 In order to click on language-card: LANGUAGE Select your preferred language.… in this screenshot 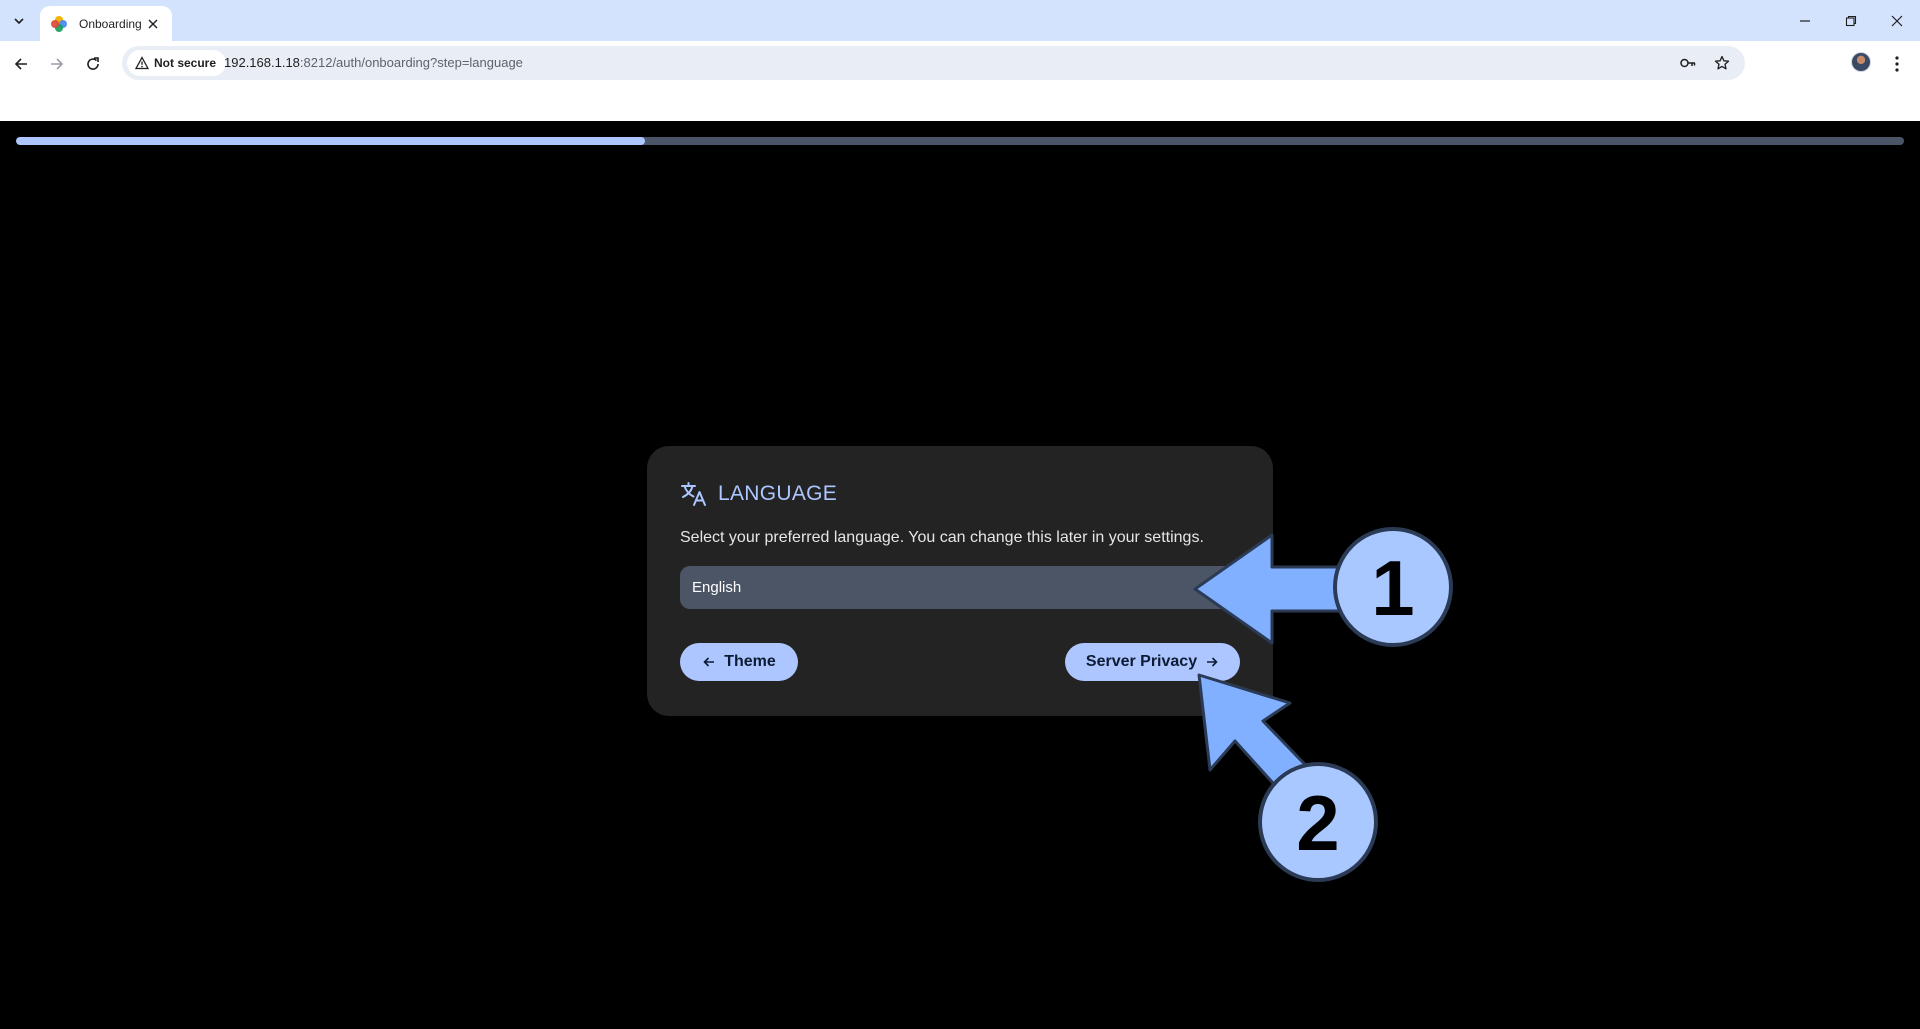, I will do `click(960, 581)`.